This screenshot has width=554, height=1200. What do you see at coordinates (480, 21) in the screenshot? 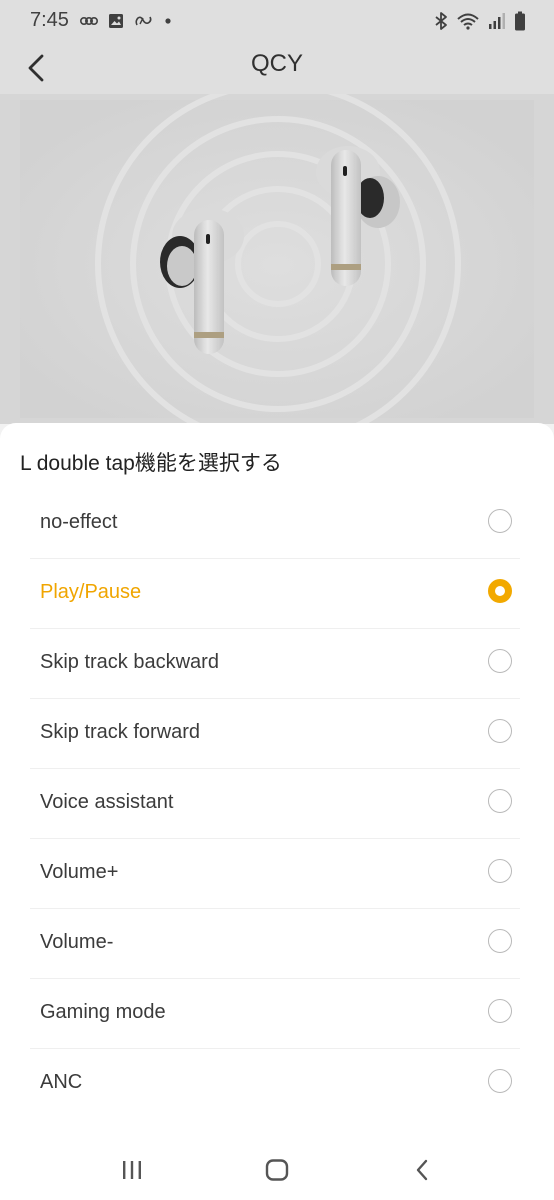
I see `status-right-icons` at bounding box center [480, 21].